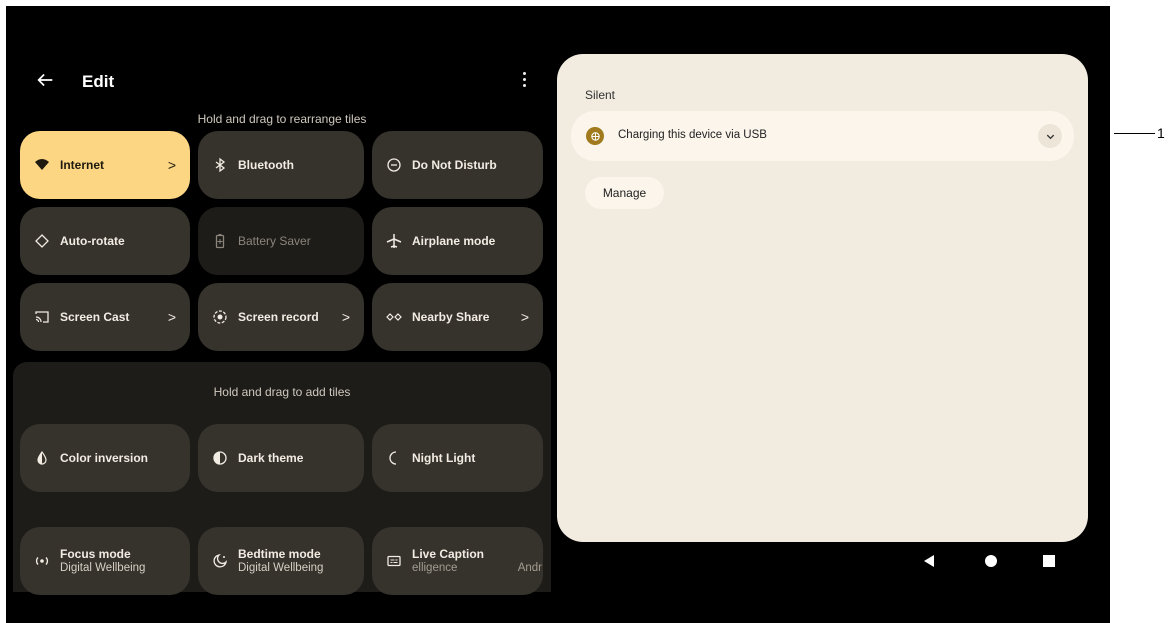 This screenshot has width=1173, height=623. Describe the element at coordinates (42, 561) in the screenshot. I see `focus-mode-icon` at that location.